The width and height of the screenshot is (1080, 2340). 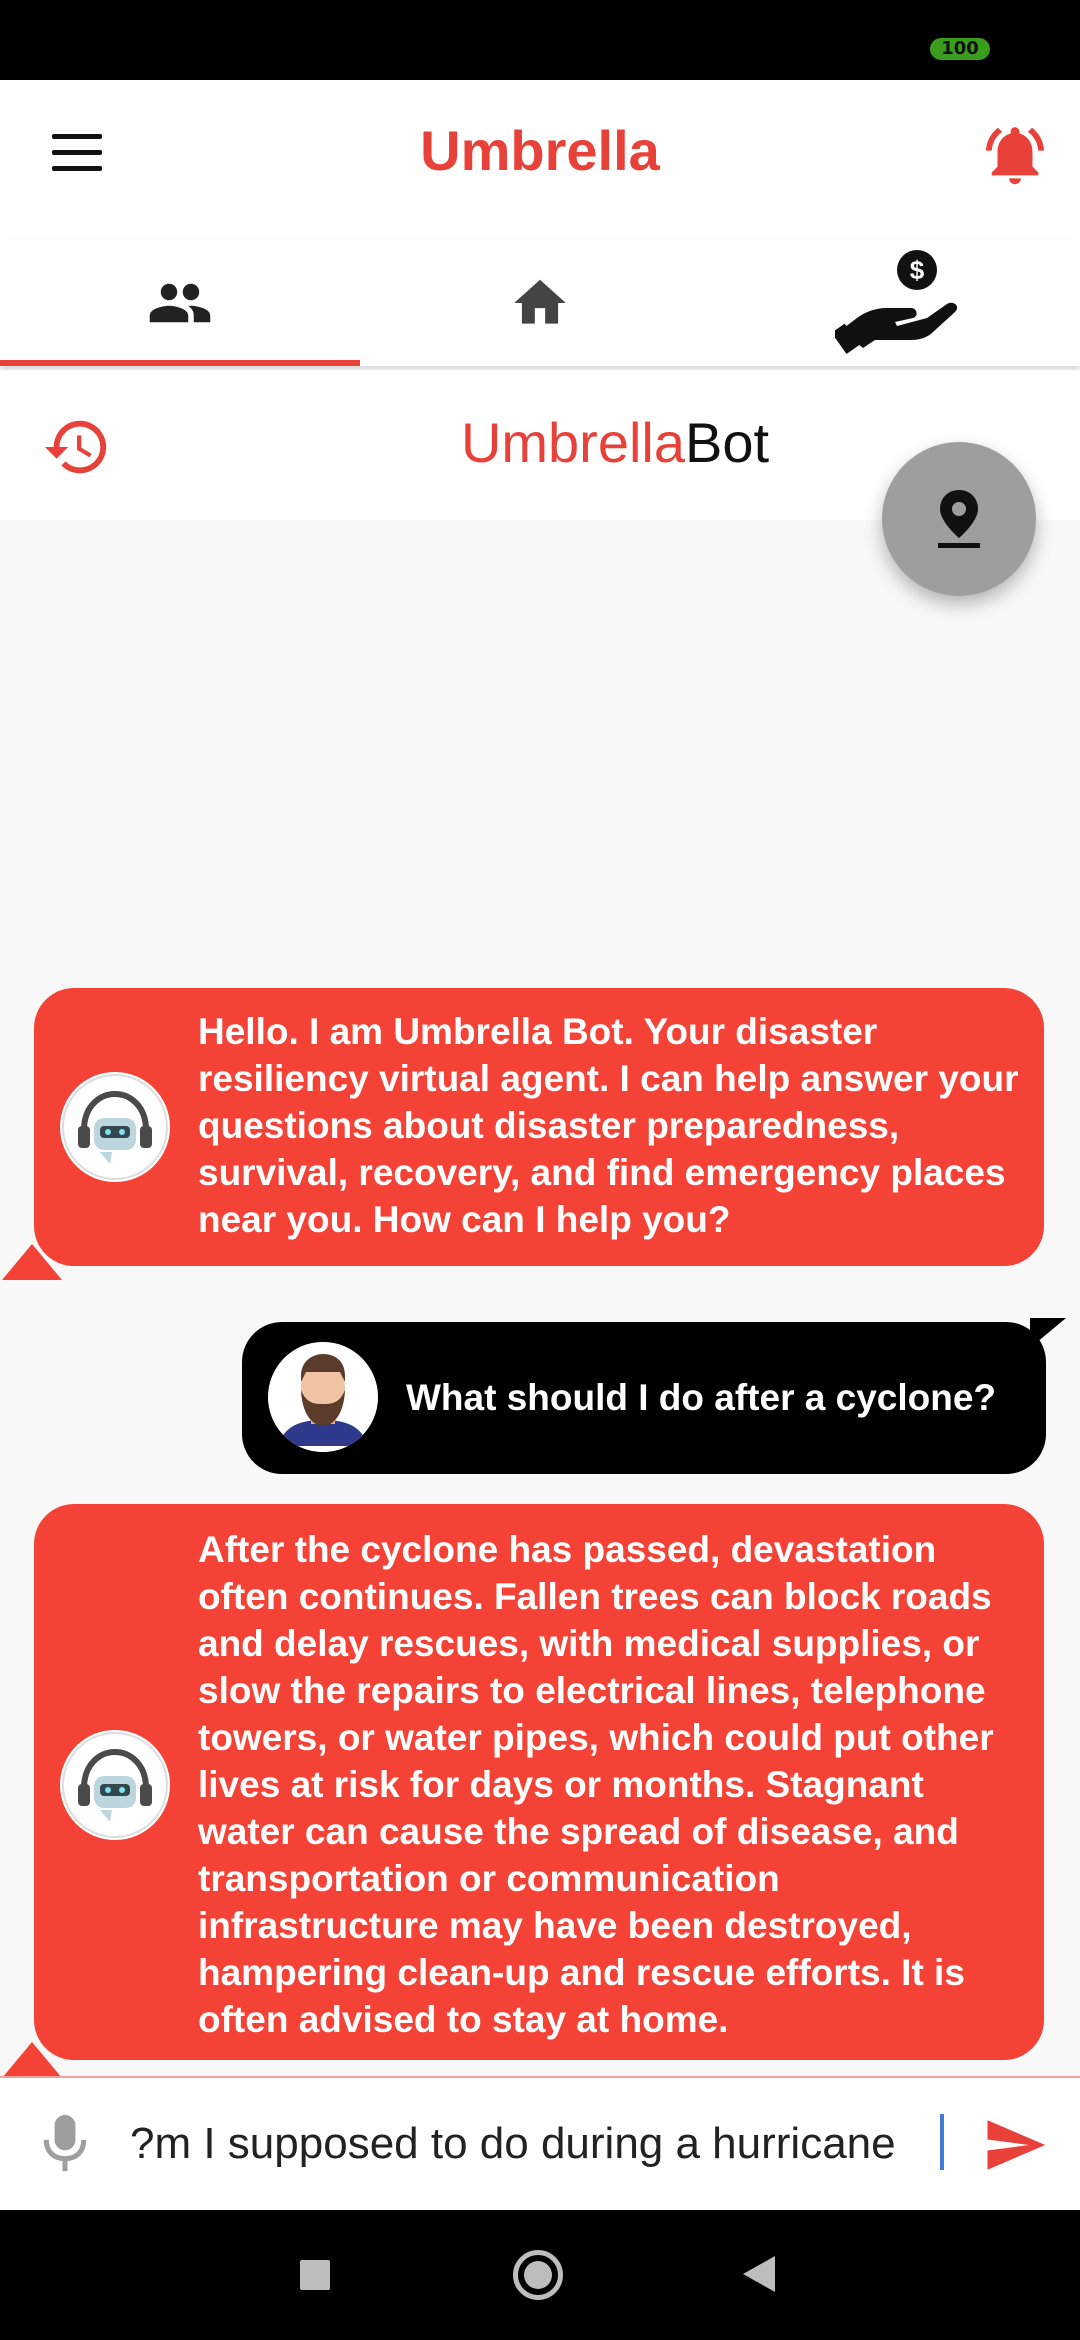 I want to click on location-fab, so click(x=959, y=519).